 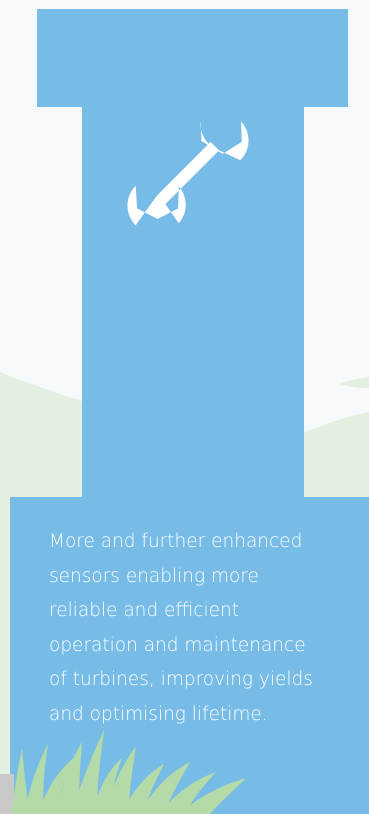 What do you see at coordinates (181, 680) in the screenshot?
I see `description-line: of turbines, improving yields` at bounding box center [181, 680].